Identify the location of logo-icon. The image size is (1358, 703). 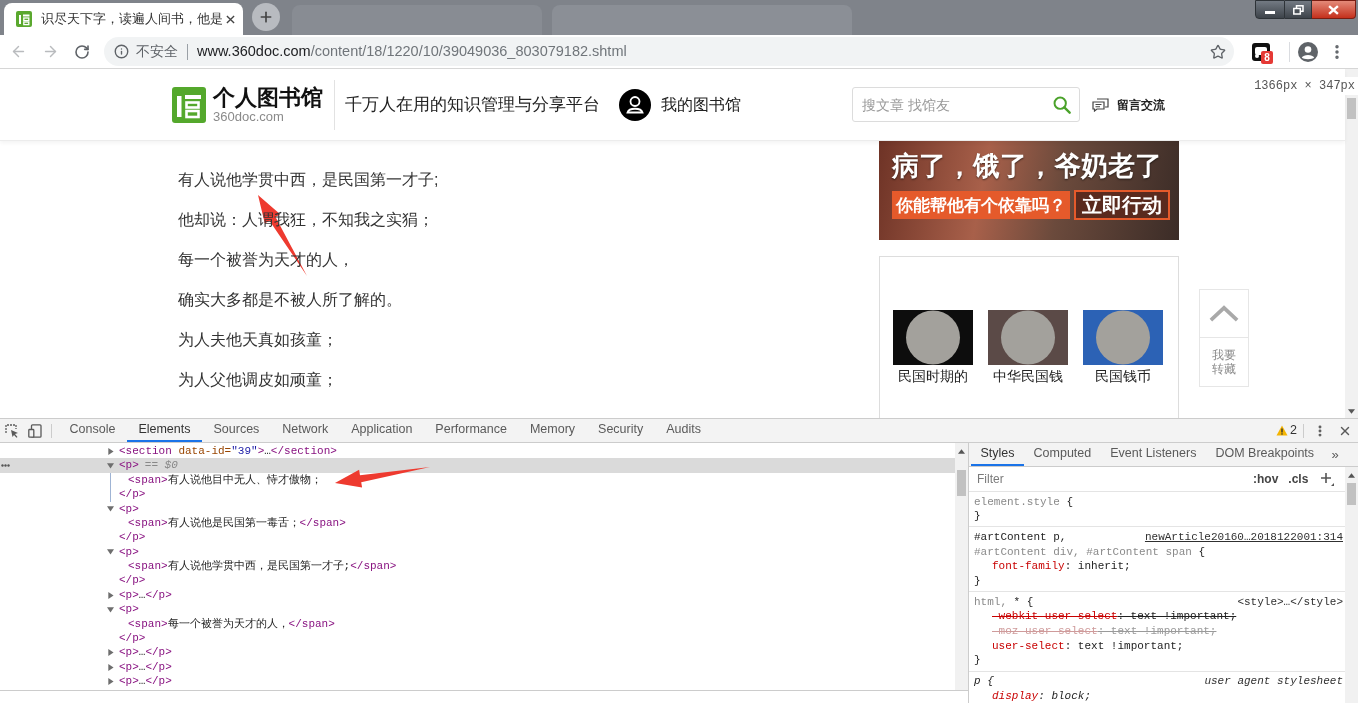
(189, 104).